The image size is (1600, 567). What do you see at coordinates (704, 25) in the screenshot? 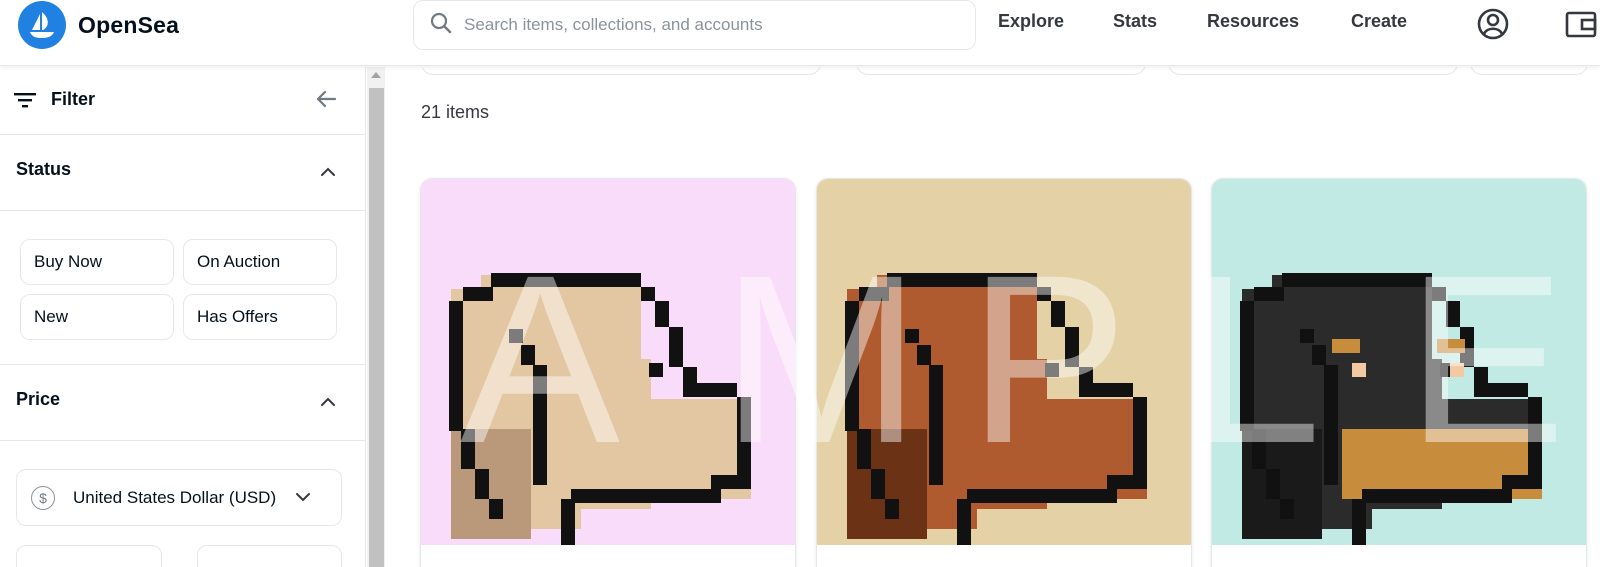
I see `search-input` at bounding box center [704, 25].